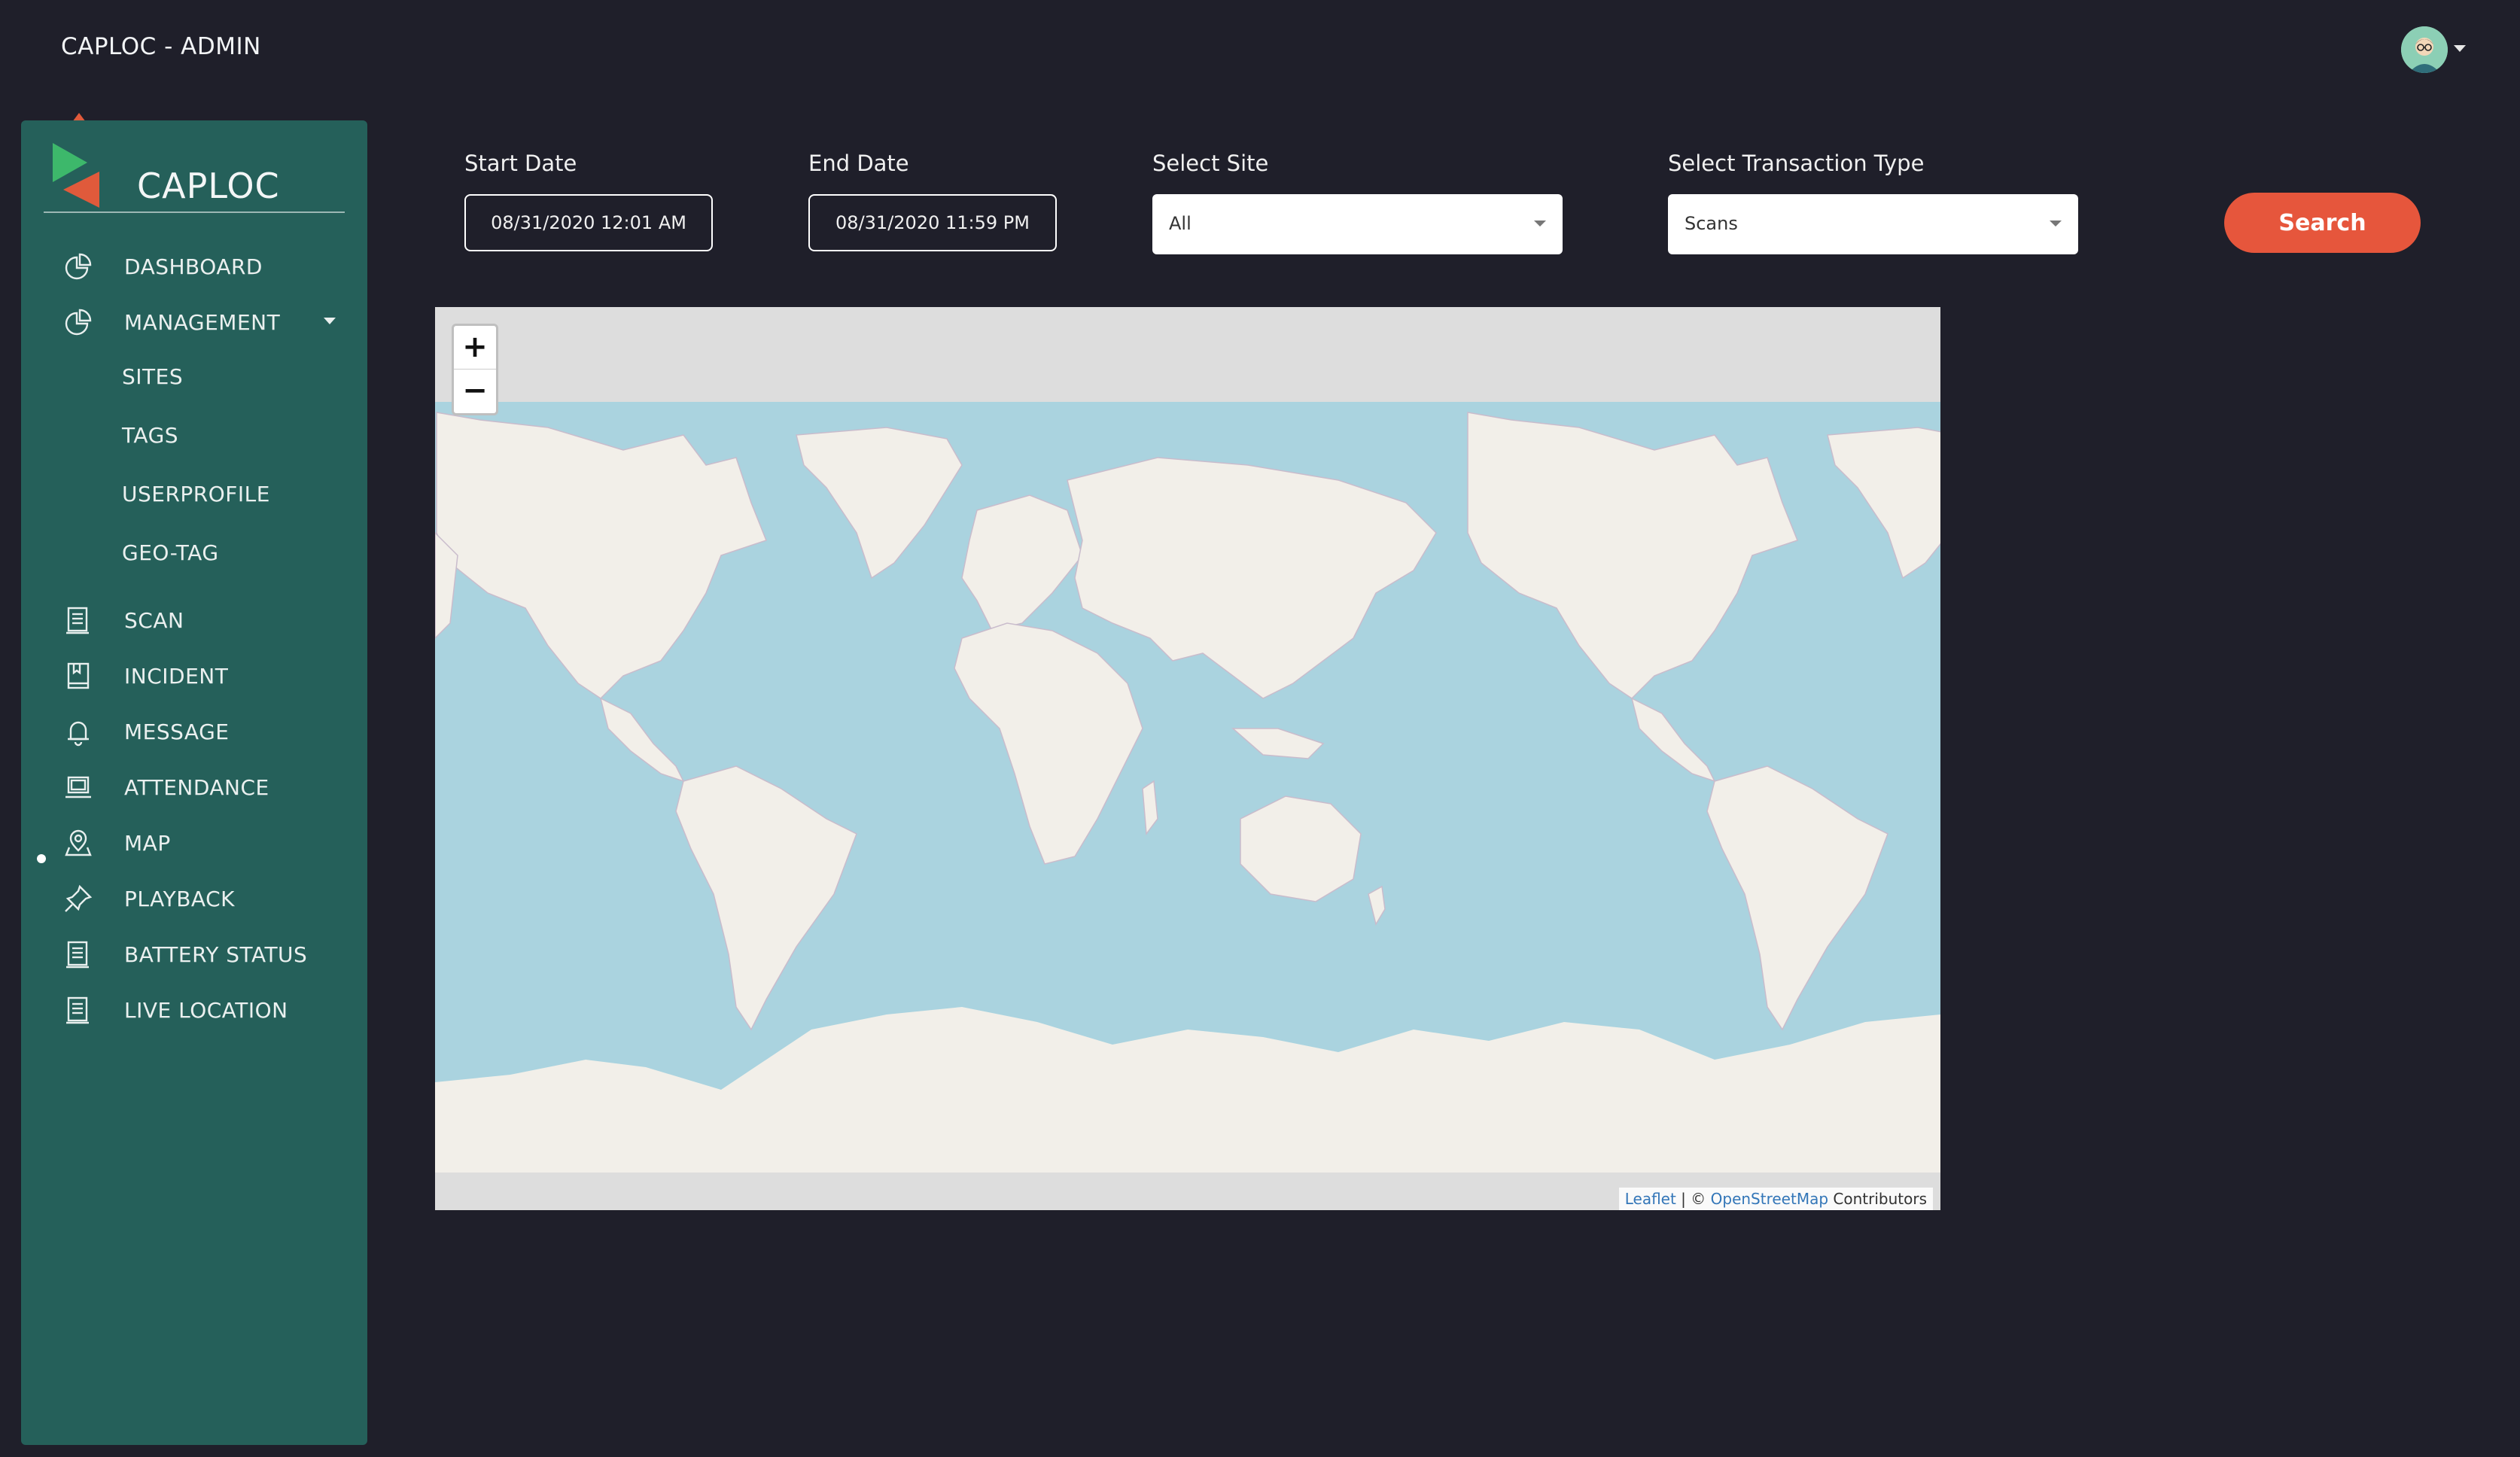 The height and width of the screenshot is (1457, 2520). I want to click on search-button: Search, so click(2322, 223).